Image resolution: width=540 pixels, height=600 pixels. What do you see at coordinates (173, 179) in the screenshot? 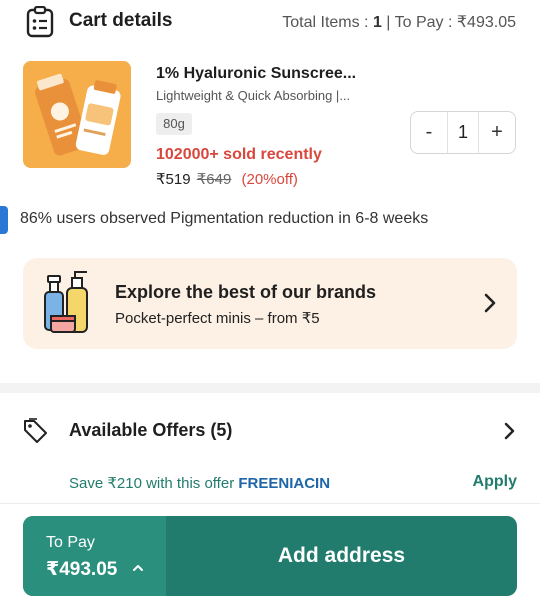
I see `selling-price: ₹519` at bounding box center [173, 179].